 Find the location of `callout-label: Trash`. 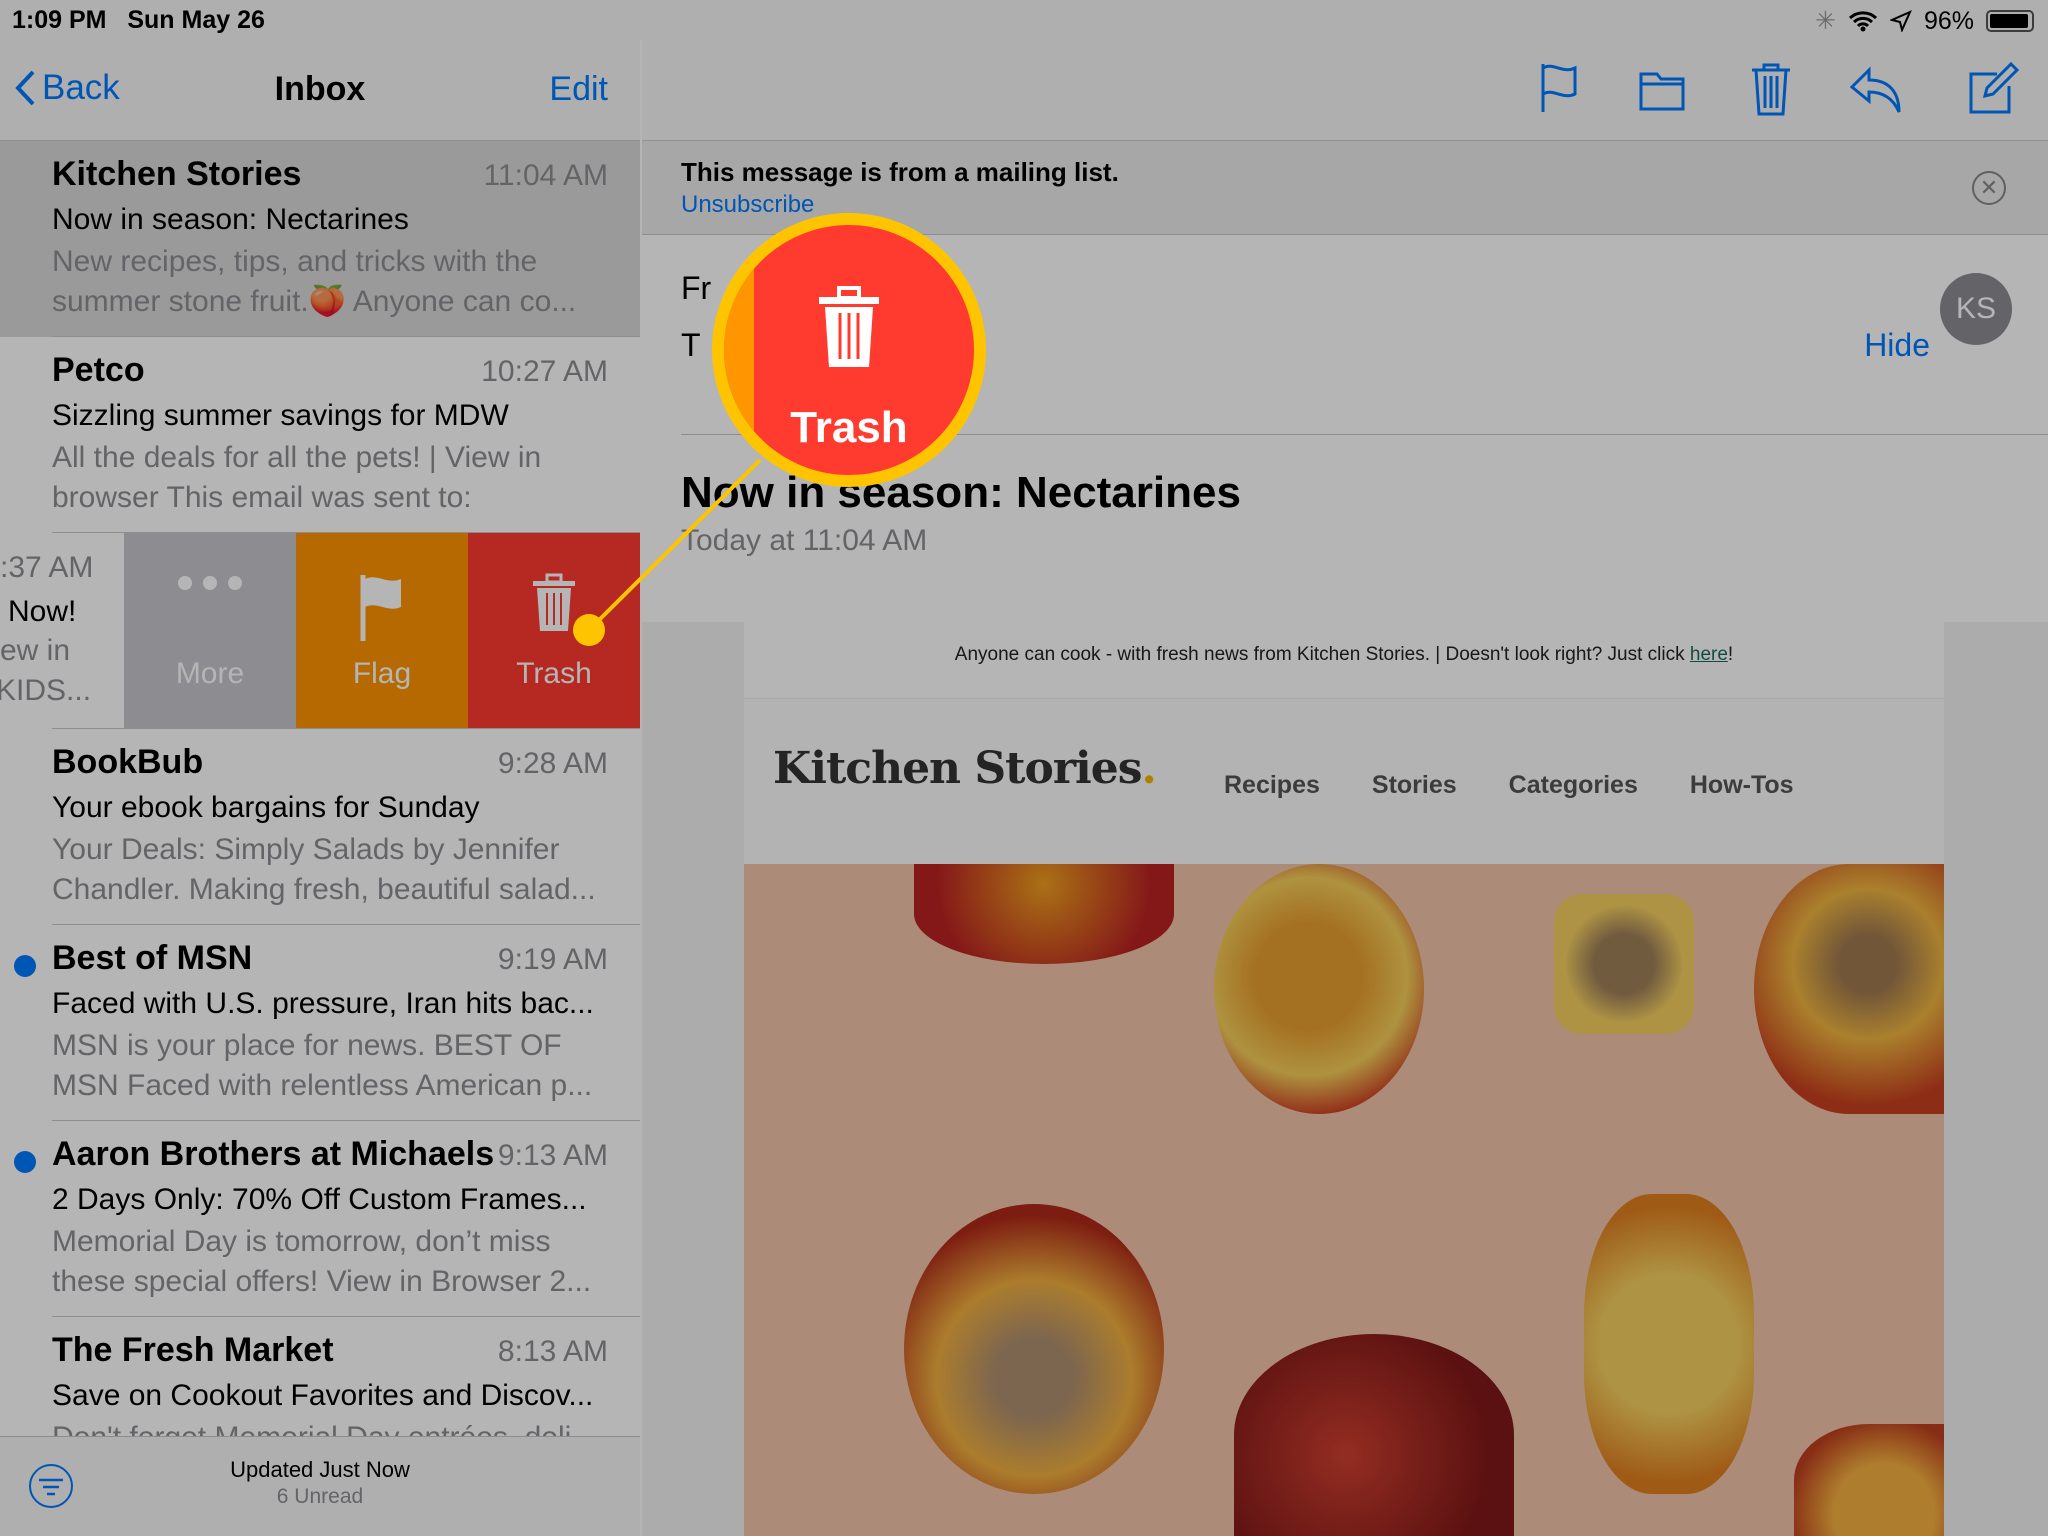

callout-label: Trash is located at coordinates (849, 427).